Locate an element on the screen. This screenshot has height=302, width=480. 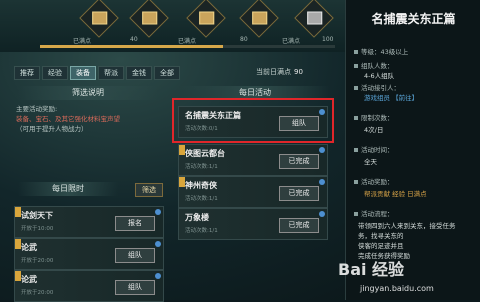
reward-tick: 100 is located at coordinates (328, 39).